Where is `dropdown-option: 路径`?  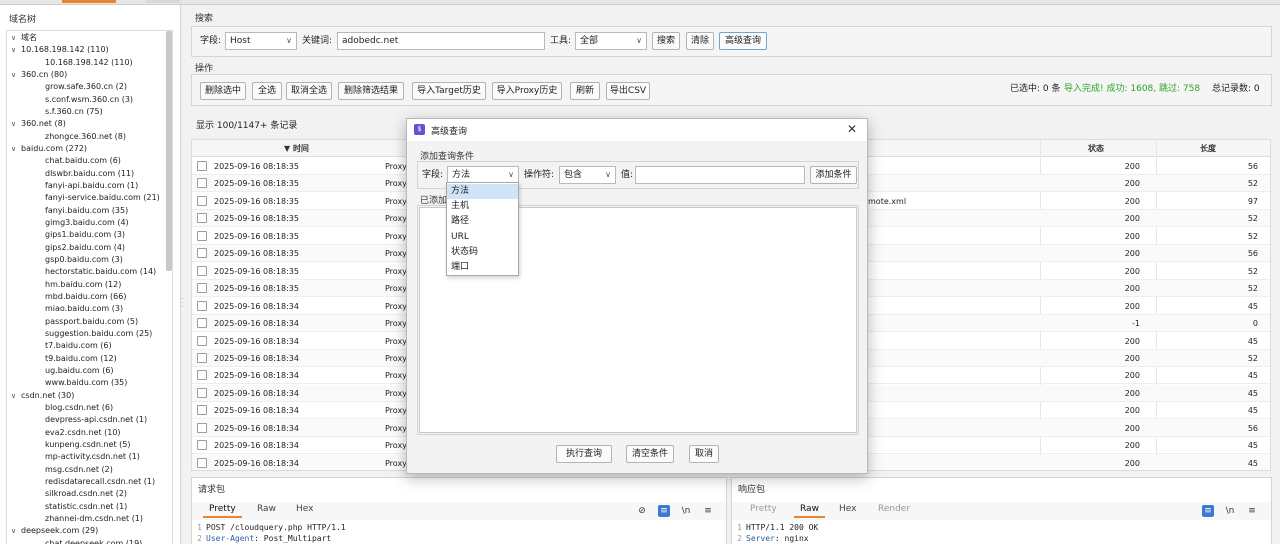
dropdown-option: 路径 is located at coordinates (482, 221).